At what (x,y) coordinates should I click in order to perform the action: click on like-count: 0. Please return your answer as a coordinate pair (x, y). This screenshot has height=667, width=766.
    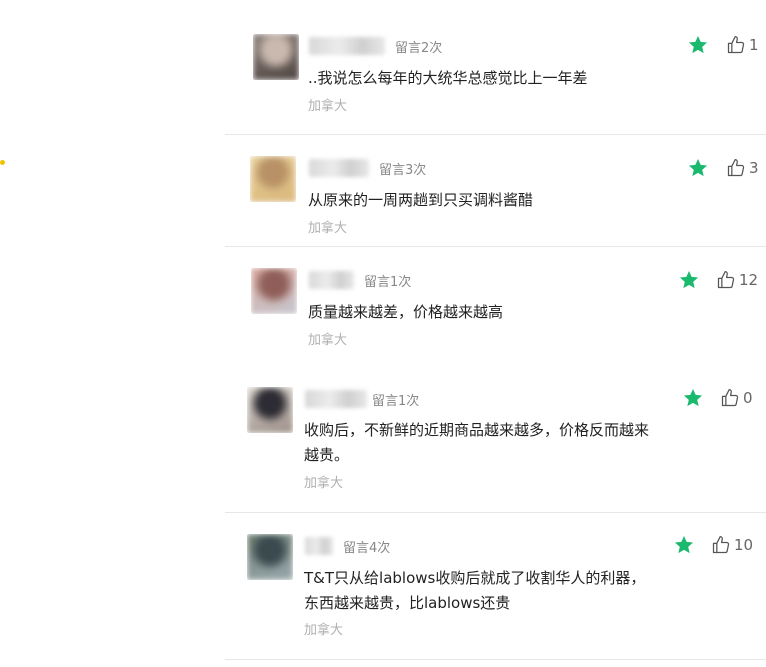
    Looking at the image, I should click on (748, 398).